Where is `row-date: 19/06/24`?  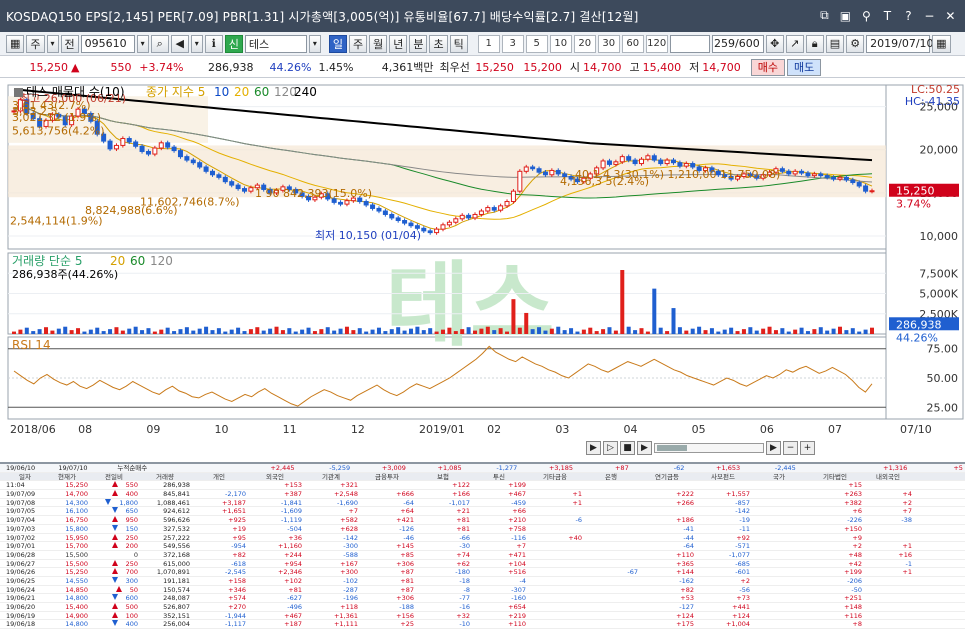
row-date: 19/06/24 is located at coordinates (21, 589).